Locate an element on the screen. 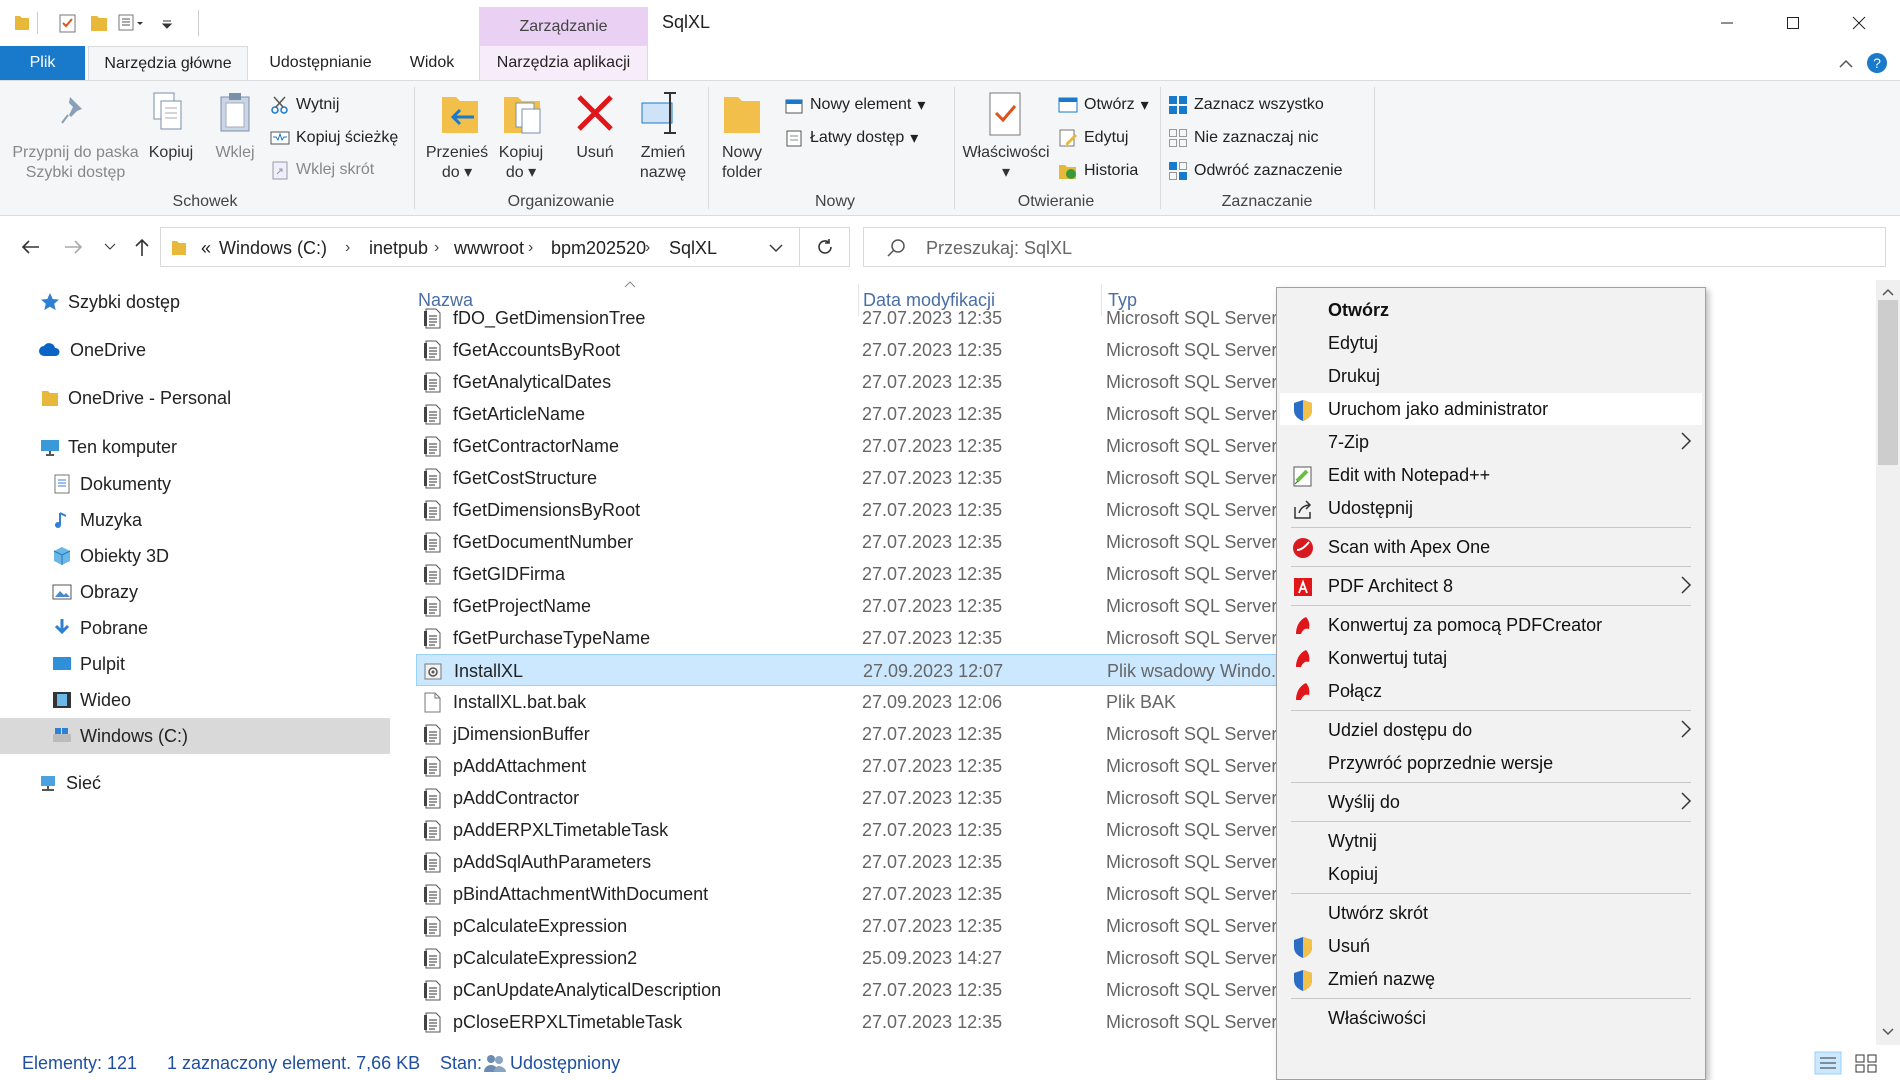 The width and height of the screenshot is (1900, 1080). nav-item-videos: Wideo is located at coordinates (195, 700).